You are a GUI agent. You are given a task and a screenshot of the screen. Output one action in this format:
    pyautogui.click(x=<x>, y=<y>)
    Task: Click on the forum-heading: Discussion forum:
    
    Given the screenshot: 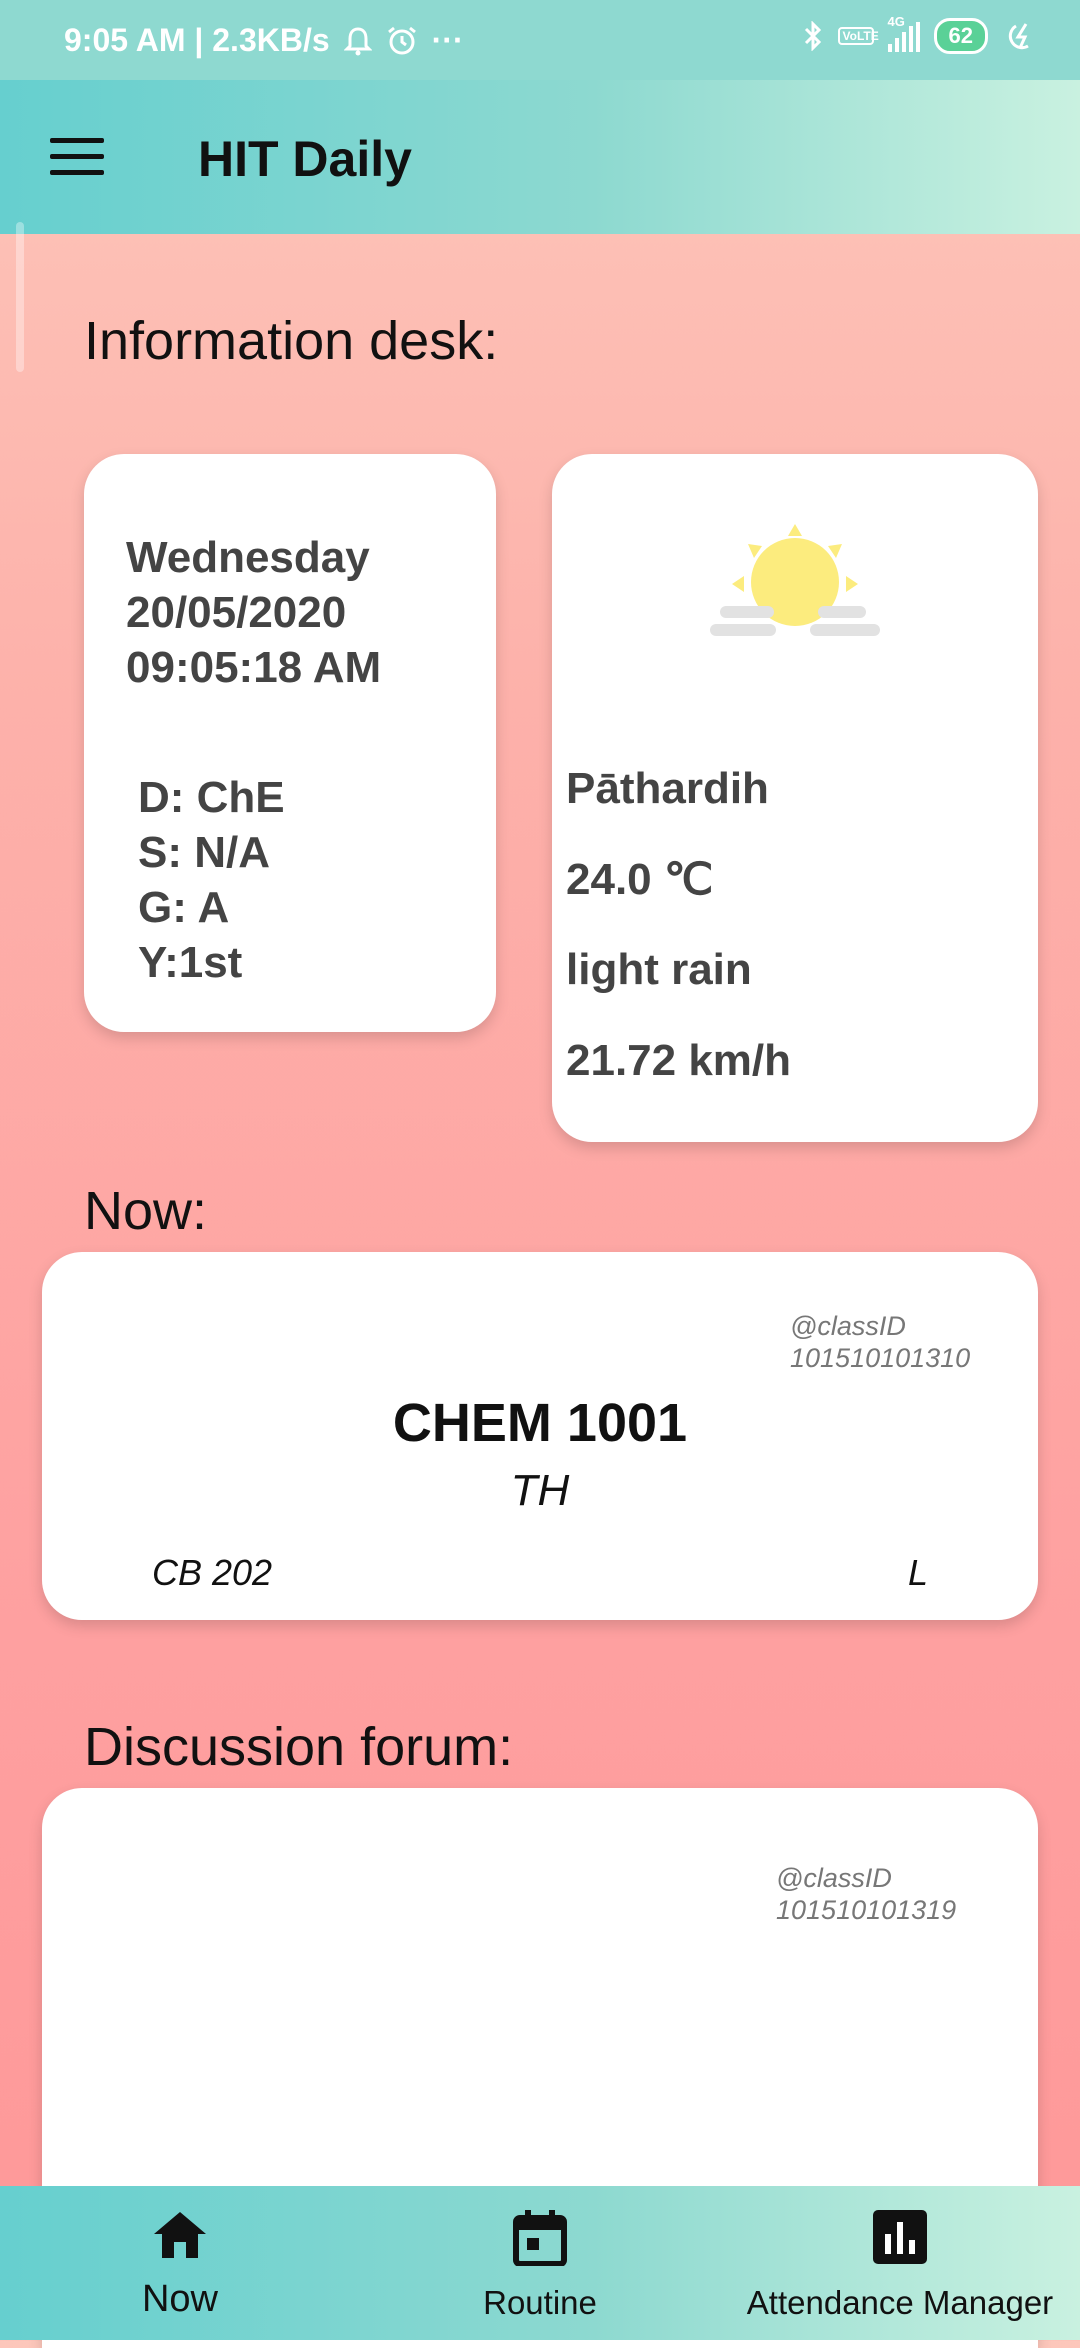 What is the action you would take?
    pyautogui.click(x=299, y=1747)
    